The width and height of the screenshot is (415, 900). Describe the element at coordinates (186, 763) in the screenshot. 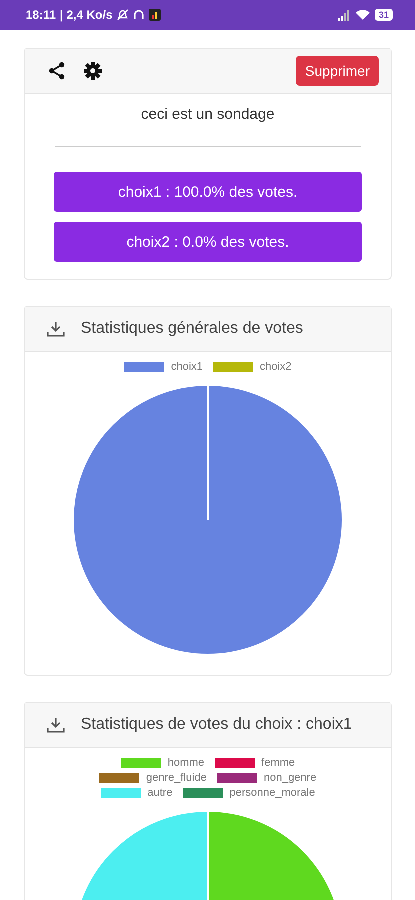

I see `legend-label: homme` at that location.